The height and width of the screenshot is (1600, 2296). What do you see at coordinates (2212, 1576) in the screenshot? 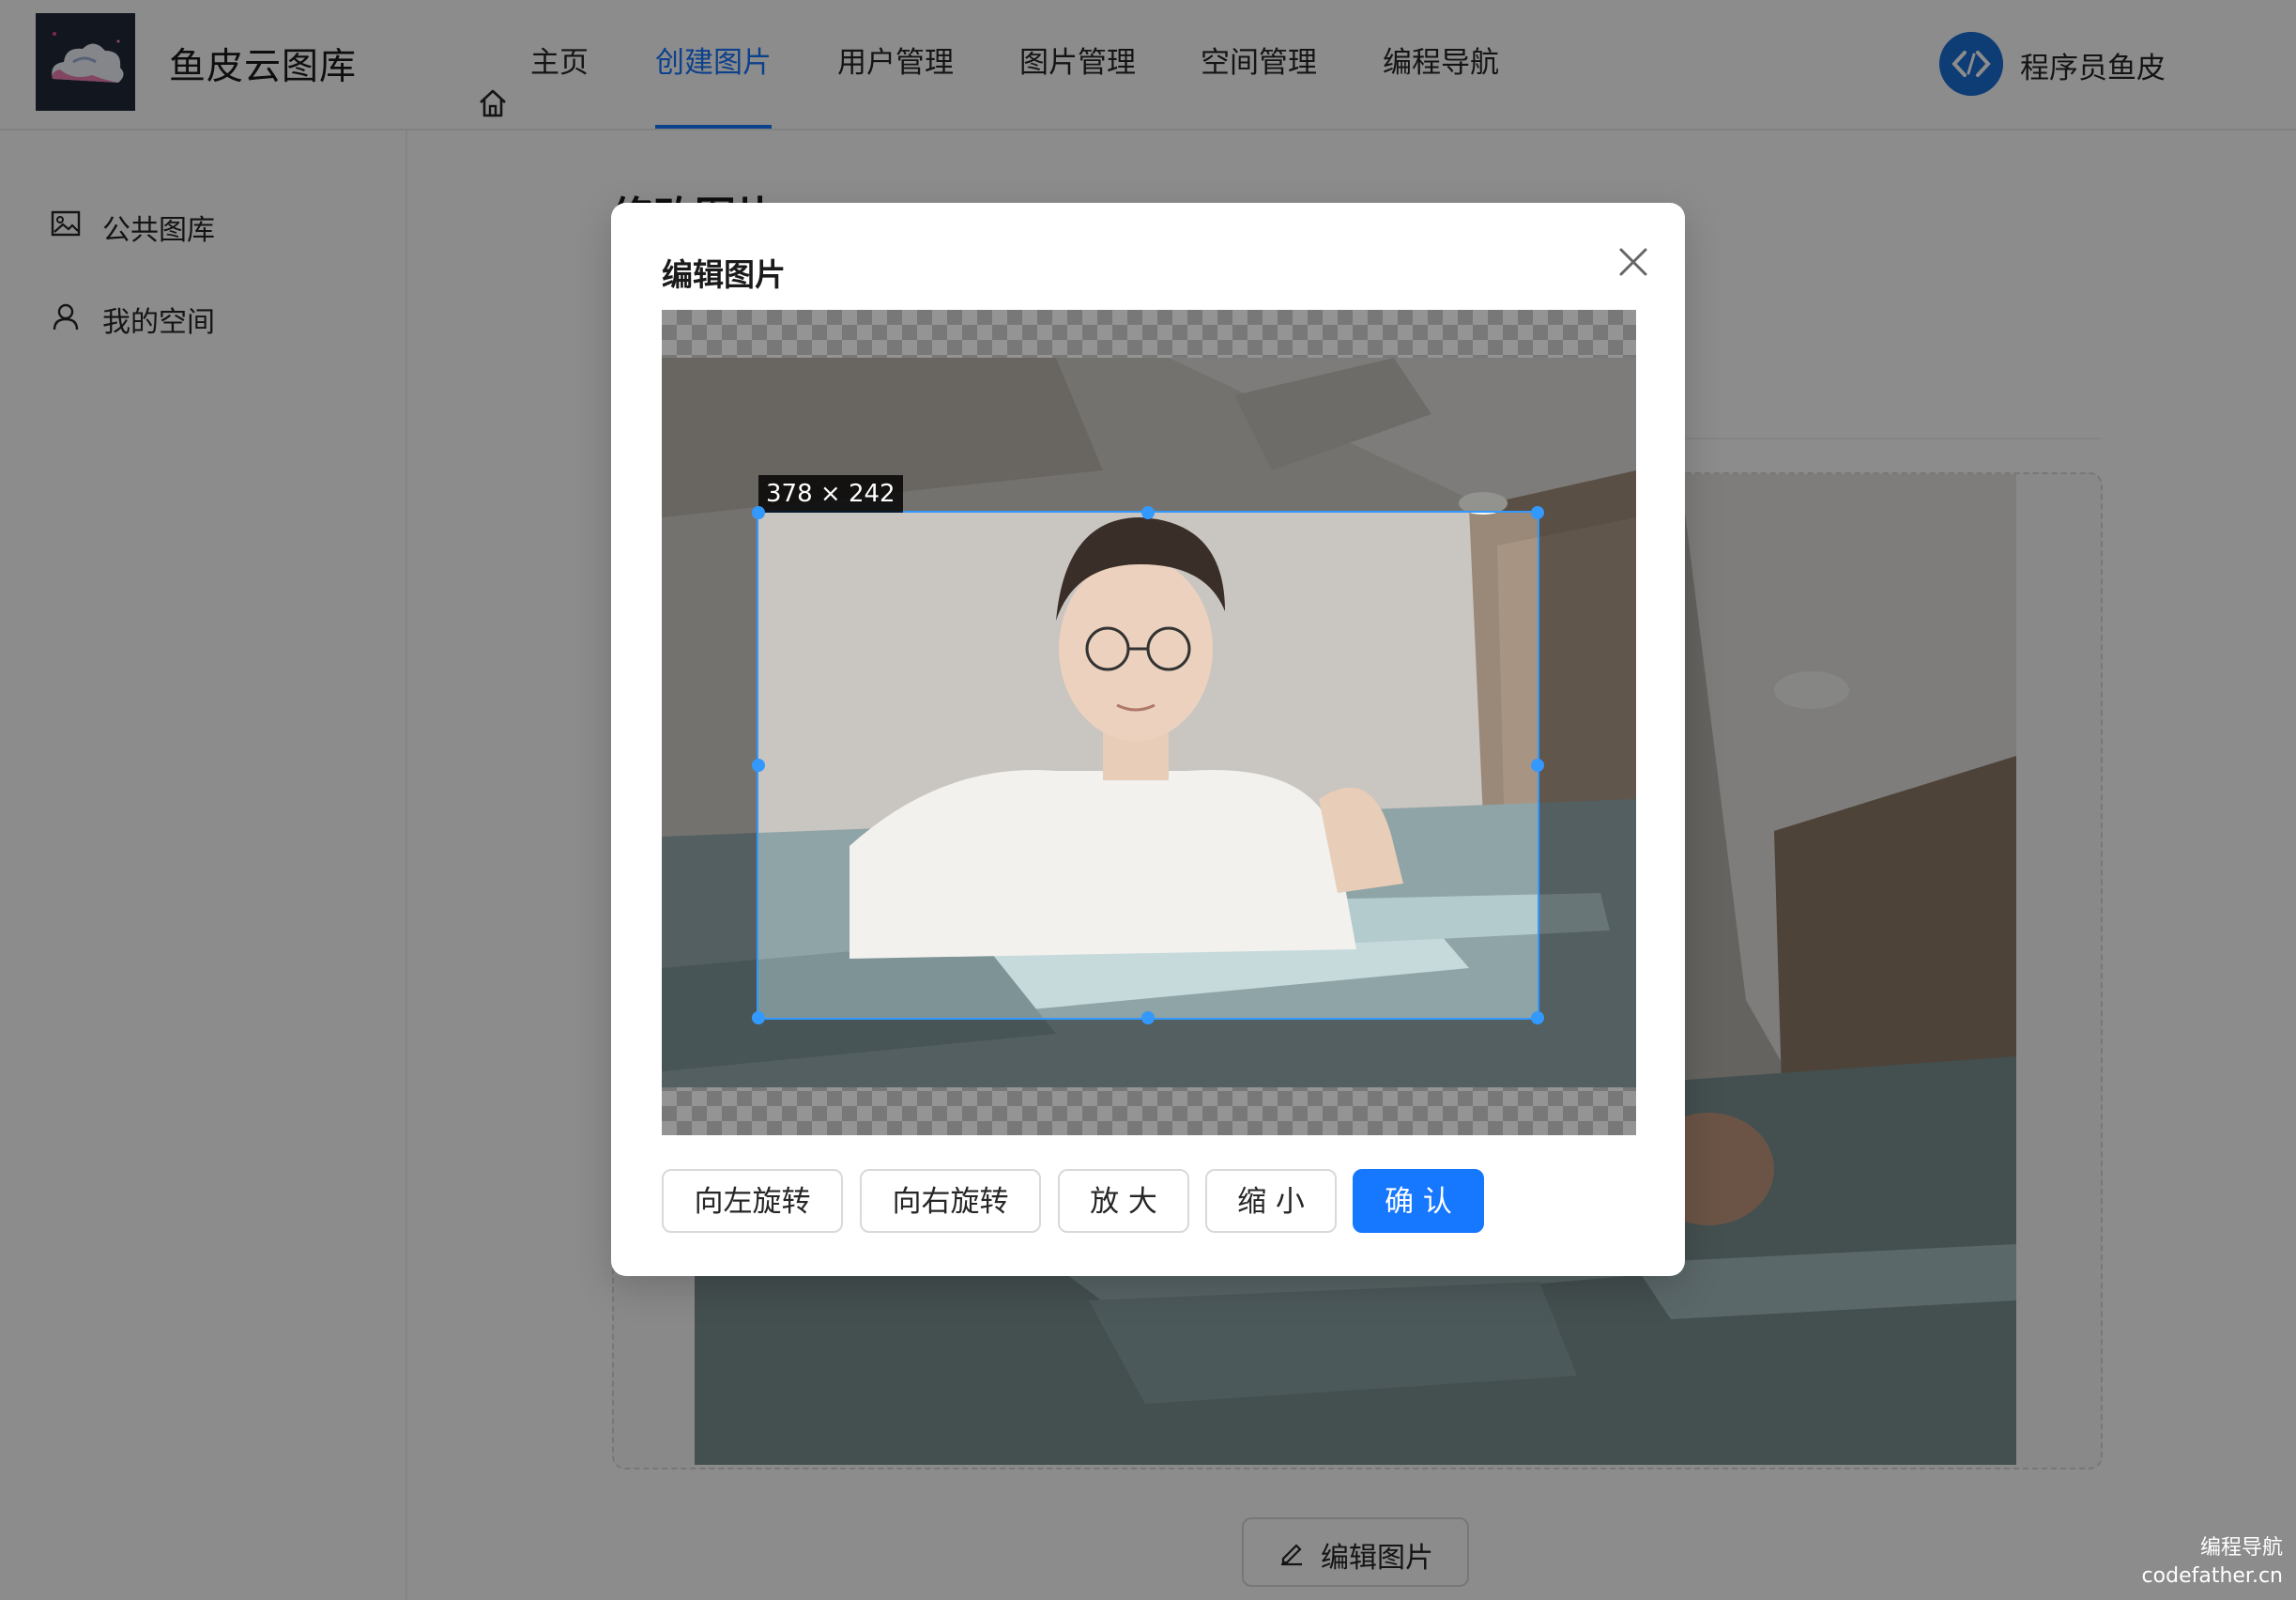
I see `watermark-line-2: codefather.cn` at bounding box center [2212, 1576].